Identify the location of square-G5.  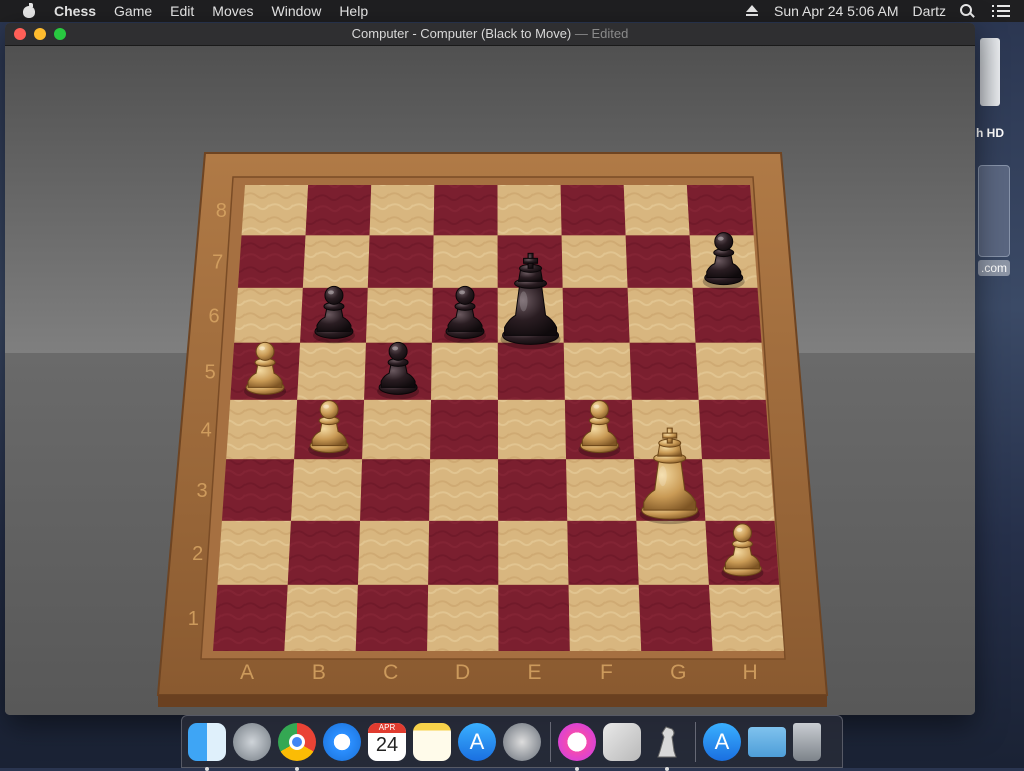
(664, 371).